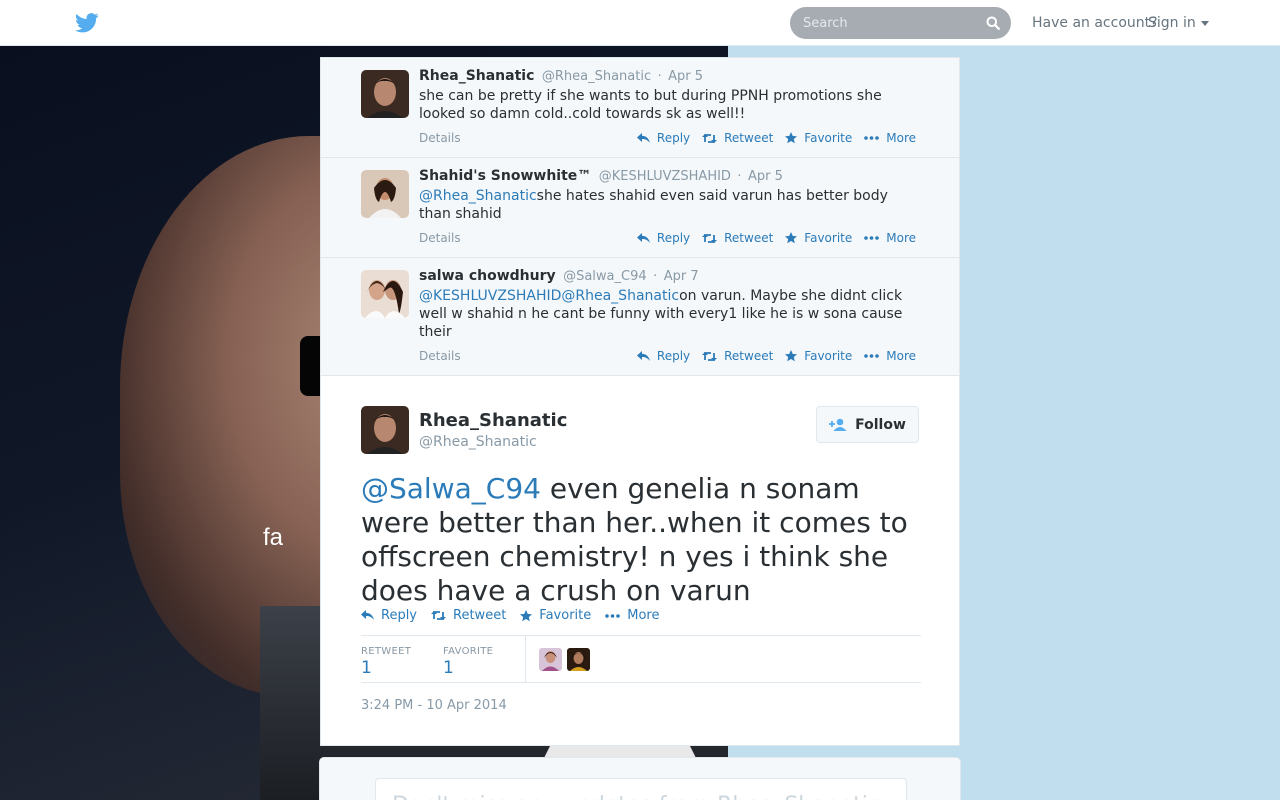 The height and width of the screenshot is (800, 1280). What do you see at coordinates (273, 537) in the screenshot?
I see `background-overlay-text: fa` at bounding box center [273, 537].